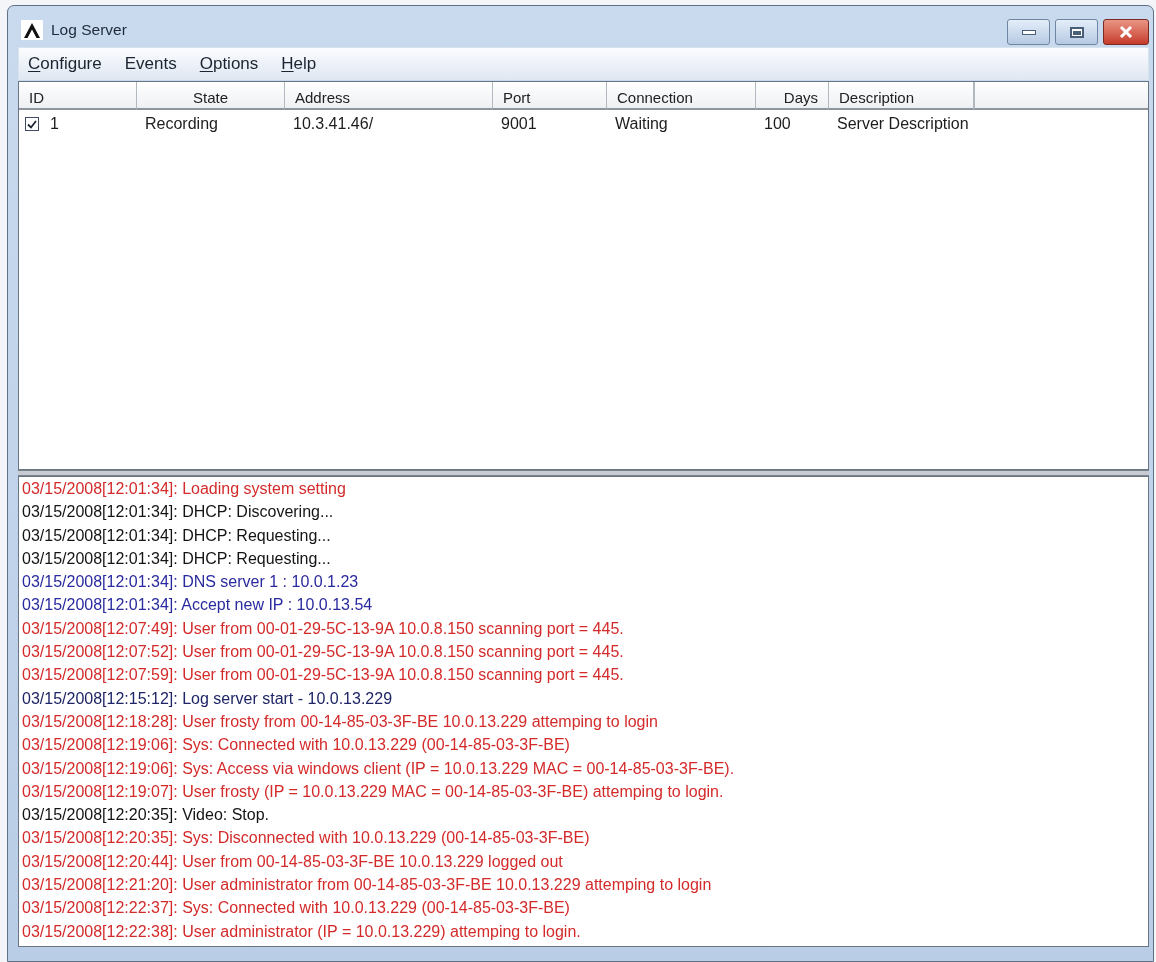 This screenshot has width=1156, height=962. What do you see at coordinates (296, 908) in the screenshot?
I see `log-line: 03/15/2008[12:22:37]: Sys: Connected with 10.0.13.229 (00-14-85-03-3F-BE)` at bounding box center [296, 908].